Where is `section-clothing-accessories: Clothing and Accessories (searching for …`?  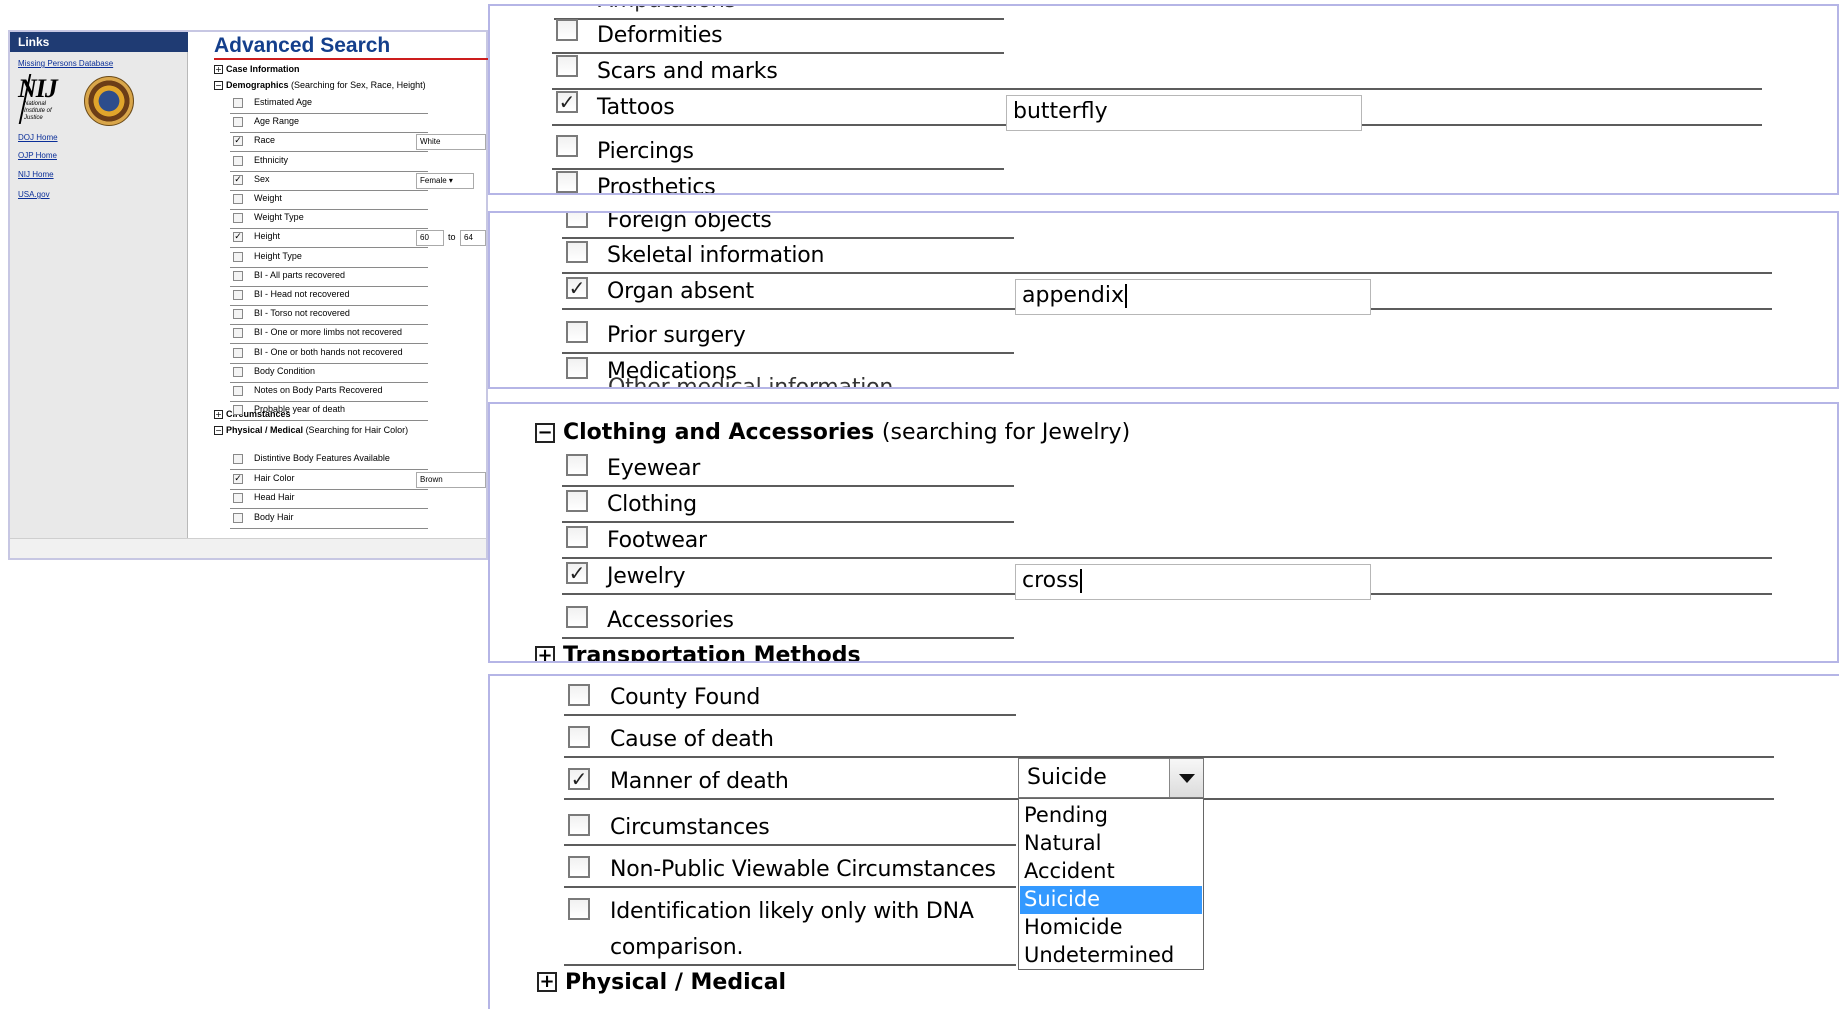 section-clothing-accessories: Clothing and Accessories (searching for … is located at coordinates (846, 432).